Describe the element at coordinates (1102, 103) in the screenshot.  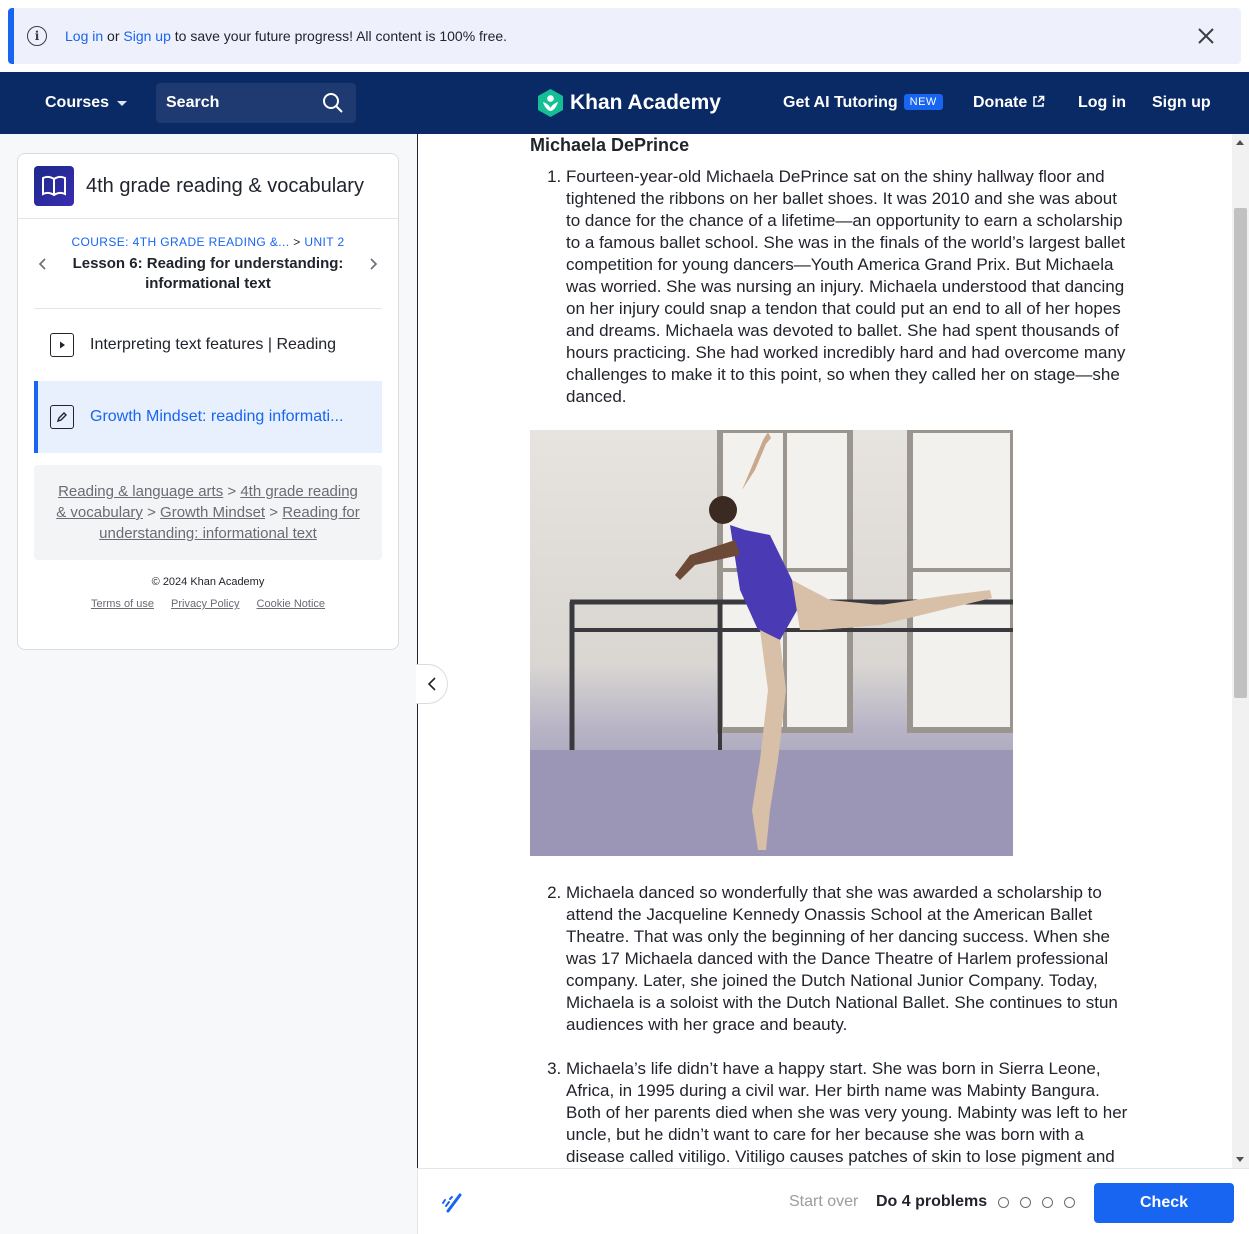
I see `header-login-link: Log in` at that location.